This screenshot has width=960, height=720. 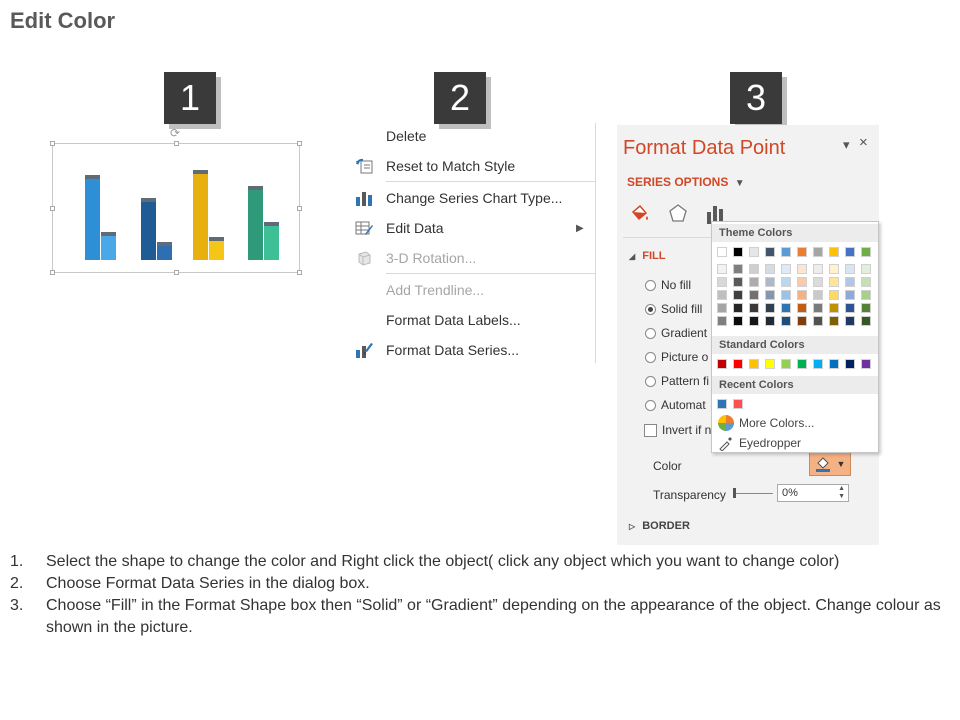 I want to click on close-icon: ×, so click(x=863, y=142).